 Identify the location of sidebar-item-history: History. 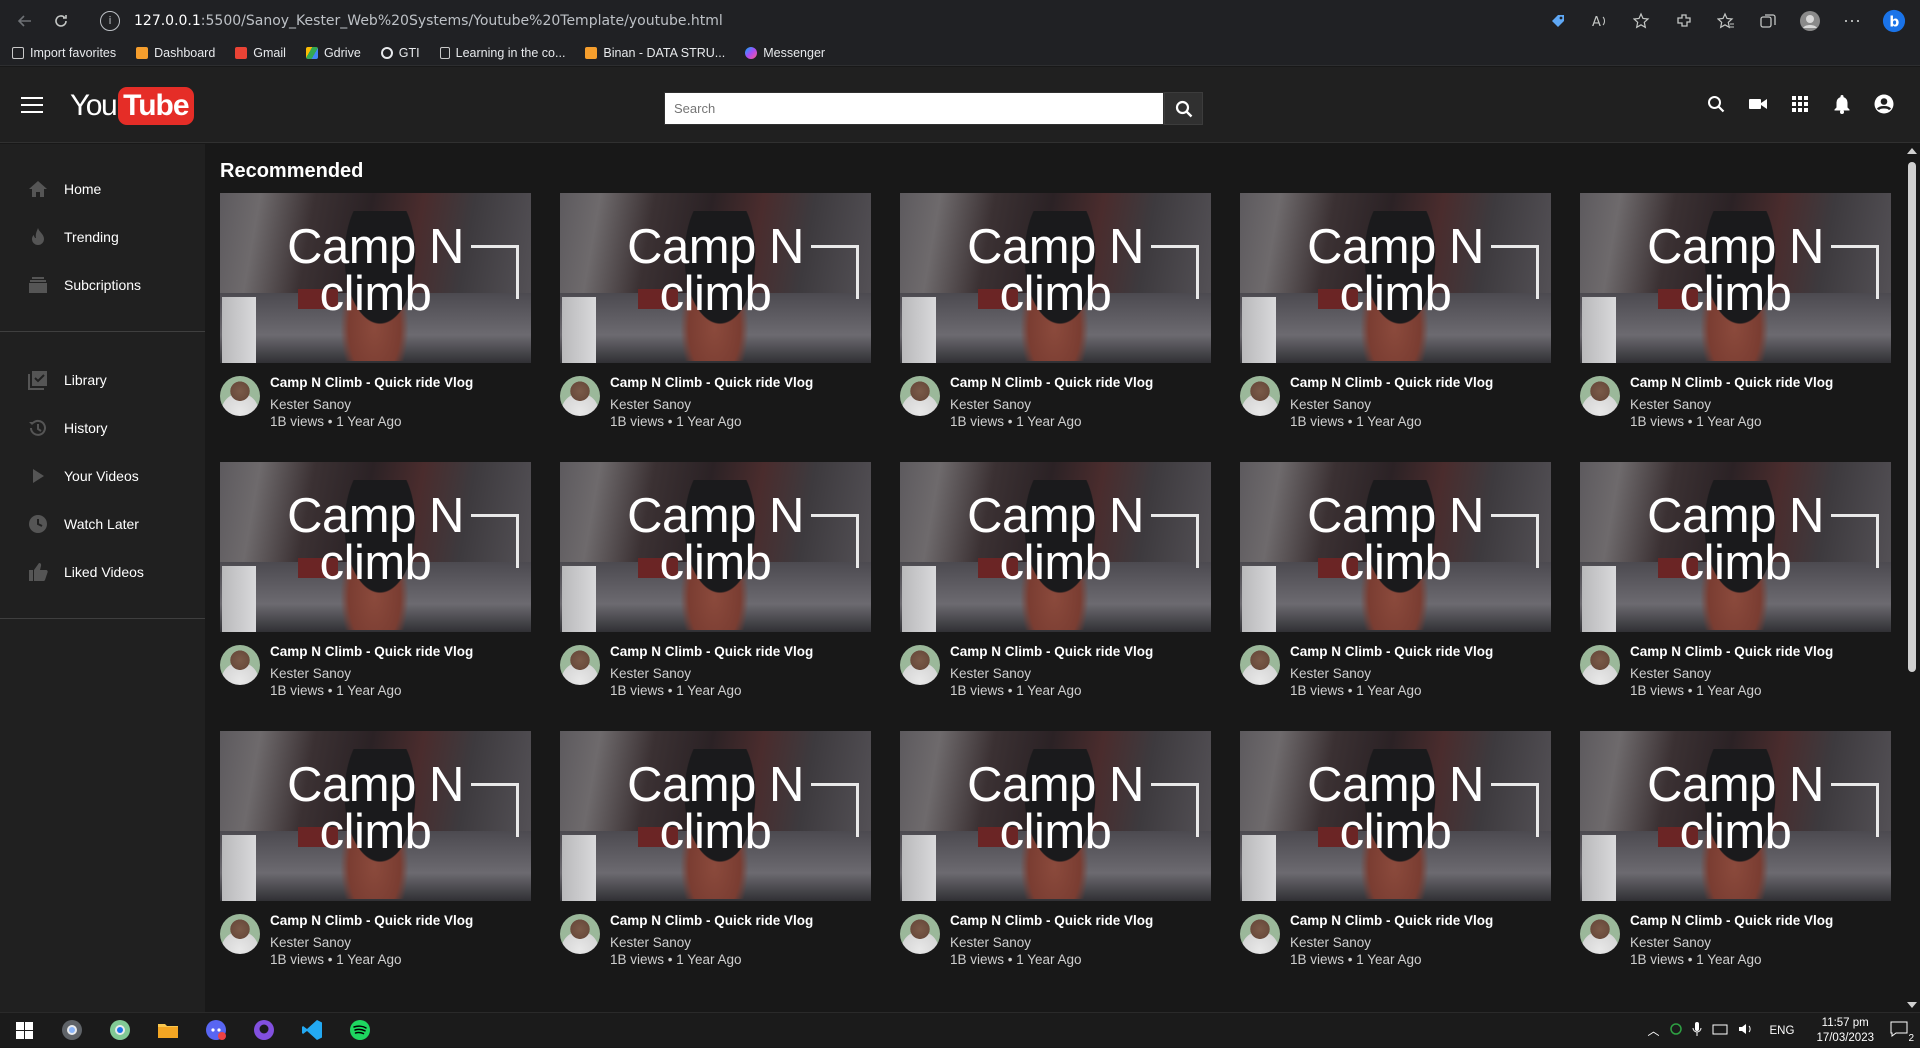
(102, 428).